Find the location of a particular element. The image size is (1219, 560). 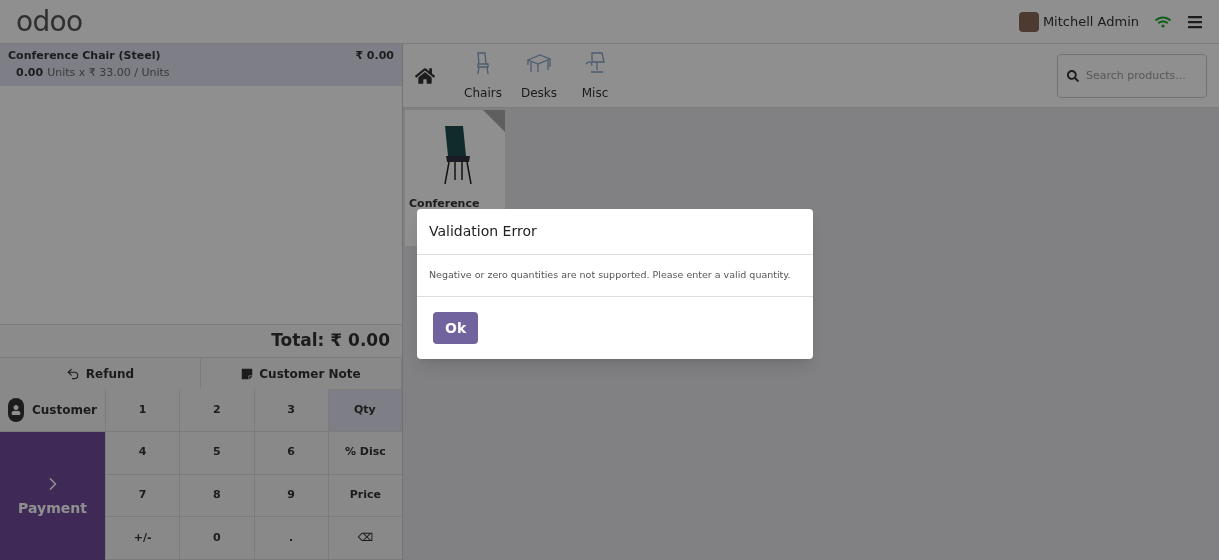

numpad-key: +/- is located at coordinates (142, 538).